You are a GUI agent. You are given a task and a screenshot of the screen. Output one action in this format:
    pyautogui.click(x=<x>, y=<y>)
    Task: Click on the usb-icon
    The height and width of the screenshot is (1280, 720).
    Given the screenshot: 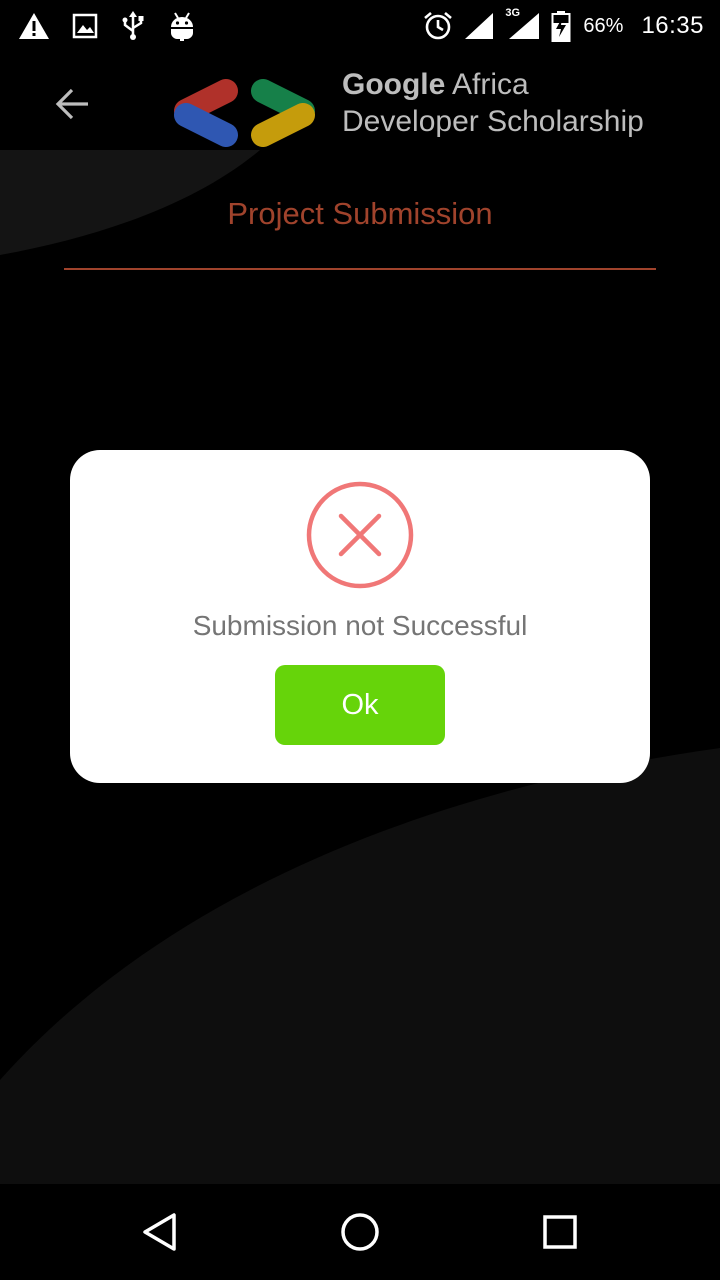 What is the action you would take?
    pyautogui.click(x=133, y=26)
    